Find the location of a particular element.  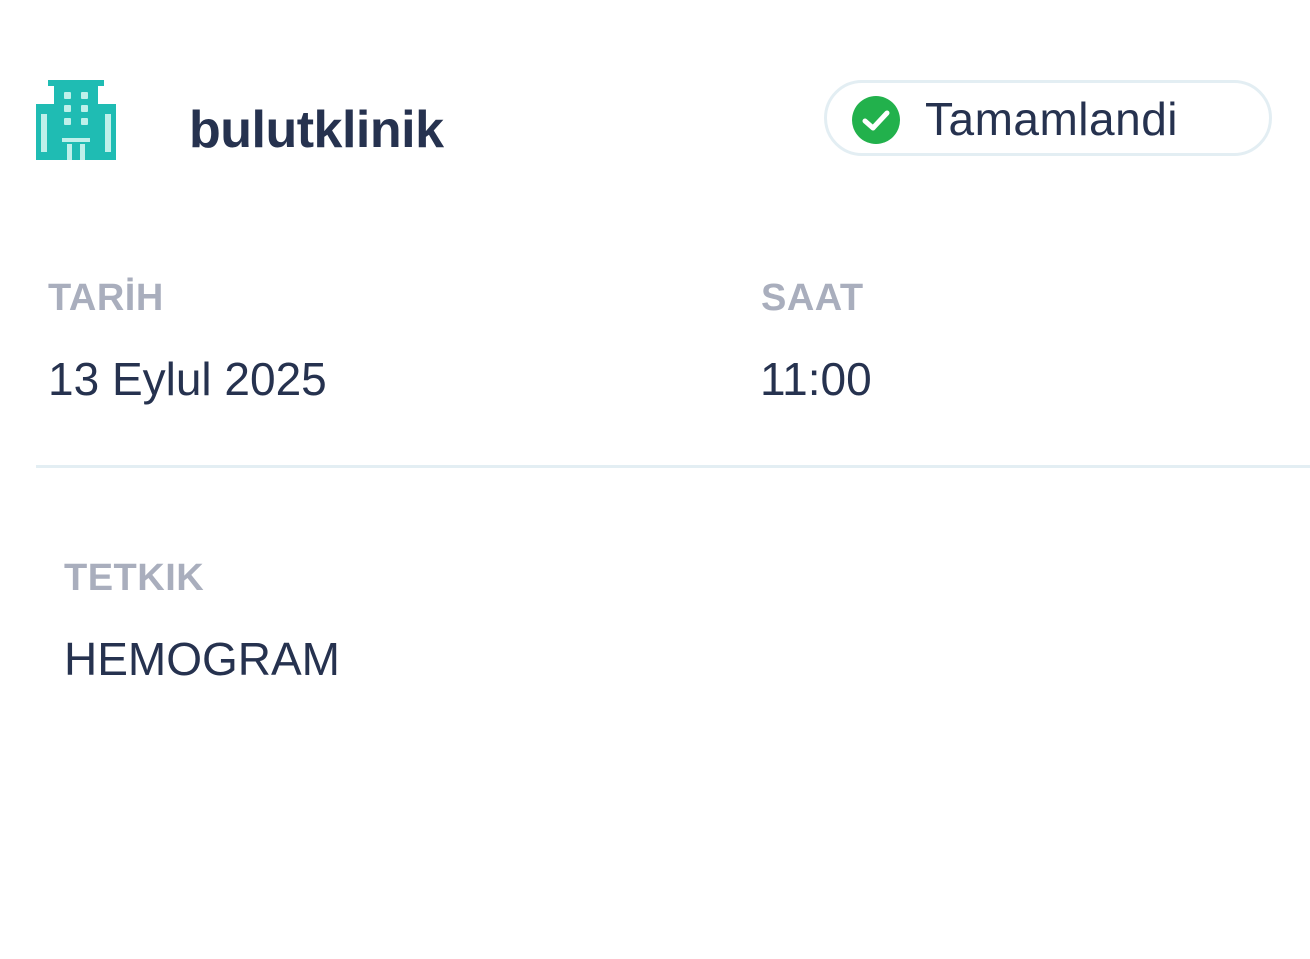

status-badge: Tamamlandi is located at coordinates (1048, 118).